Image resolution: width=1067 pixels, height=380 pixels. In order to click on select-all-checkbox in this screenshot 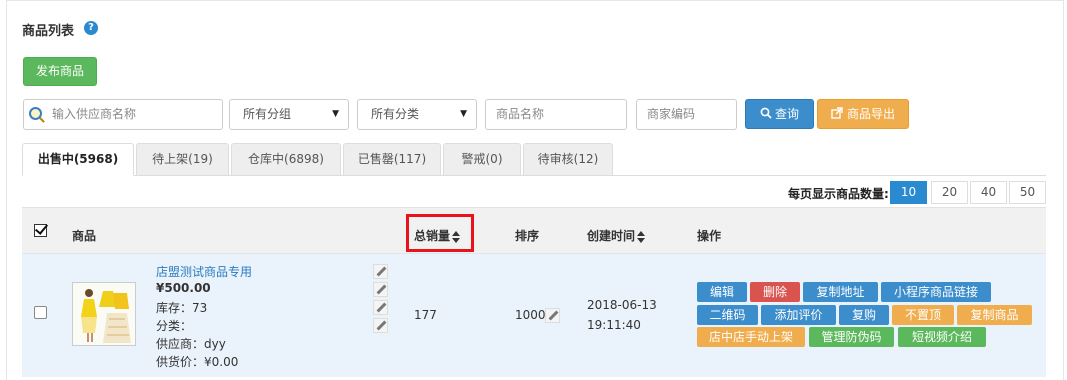, I will do `click(40, 230)`.